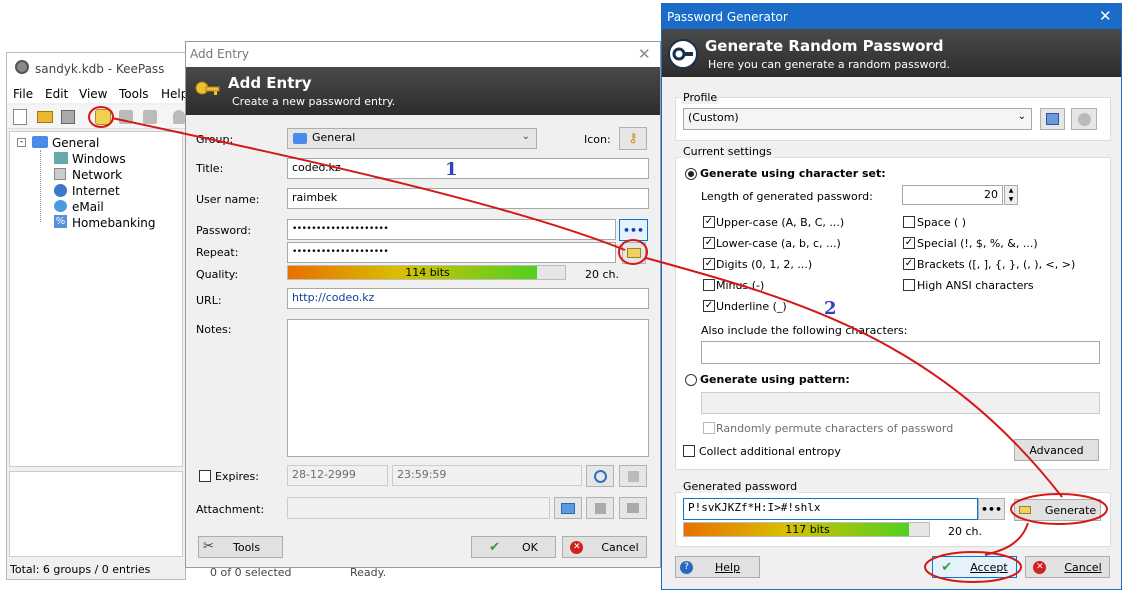  Describe the element at coordinates (709, 306) in the screenshot. I see `underline-checkbox: ✓` at that location.